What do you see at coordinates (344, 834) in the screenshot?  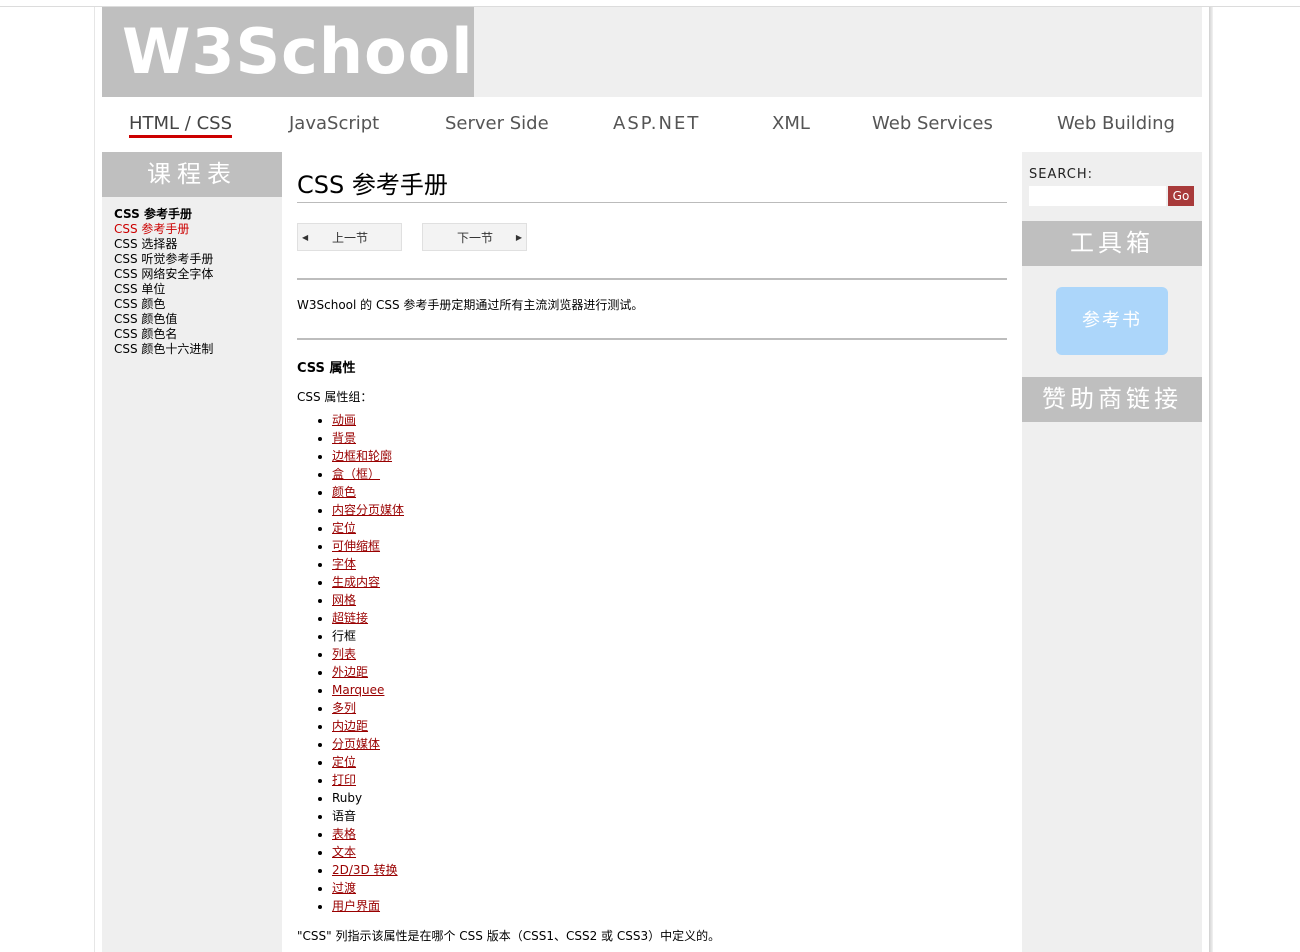 I see `property-link: 表格` at bounding box center [344, 834].